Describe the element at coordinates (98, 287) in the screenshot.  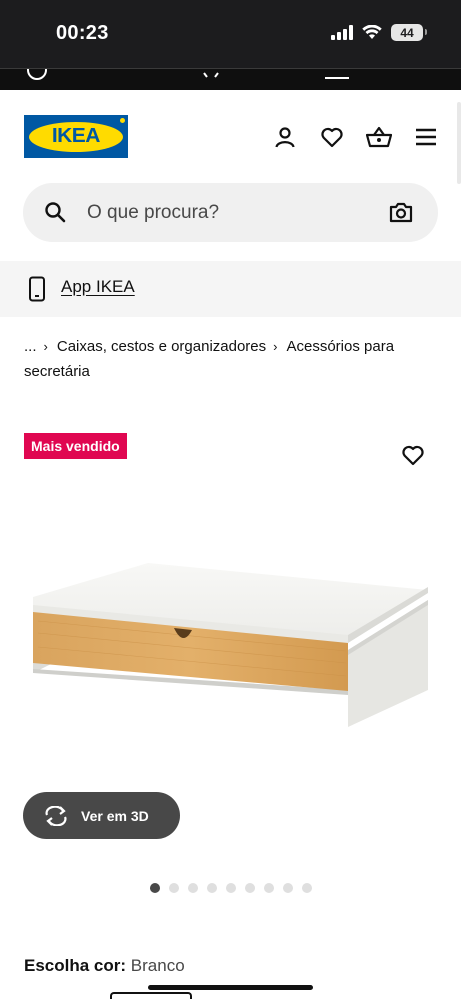
I see `app-ikea-link: App IKEA` at that location.